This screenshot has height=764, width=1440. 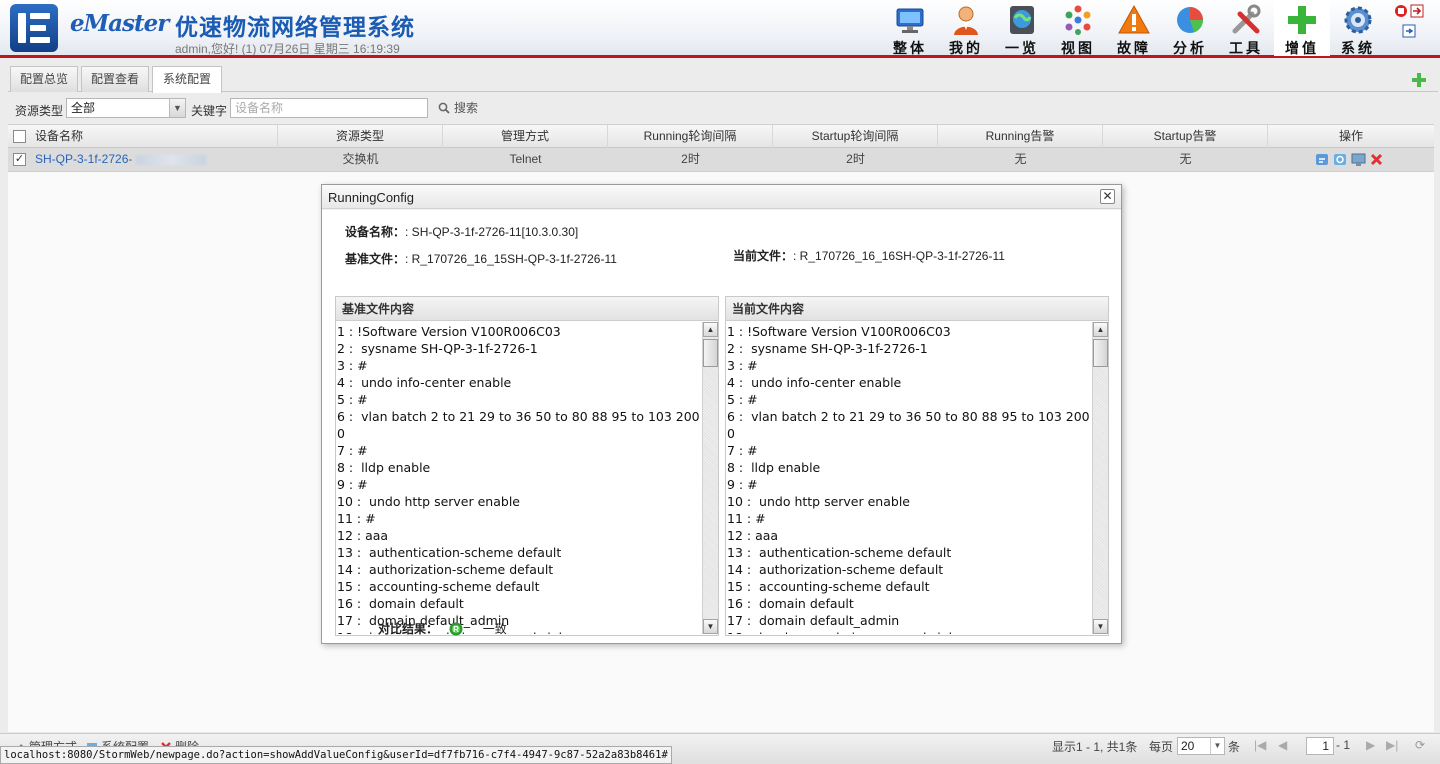 What do you see at coordinates (115, 79) in the screenshot?
I see `tab-config-view: 配置查看` at bounding box center [115, 79].